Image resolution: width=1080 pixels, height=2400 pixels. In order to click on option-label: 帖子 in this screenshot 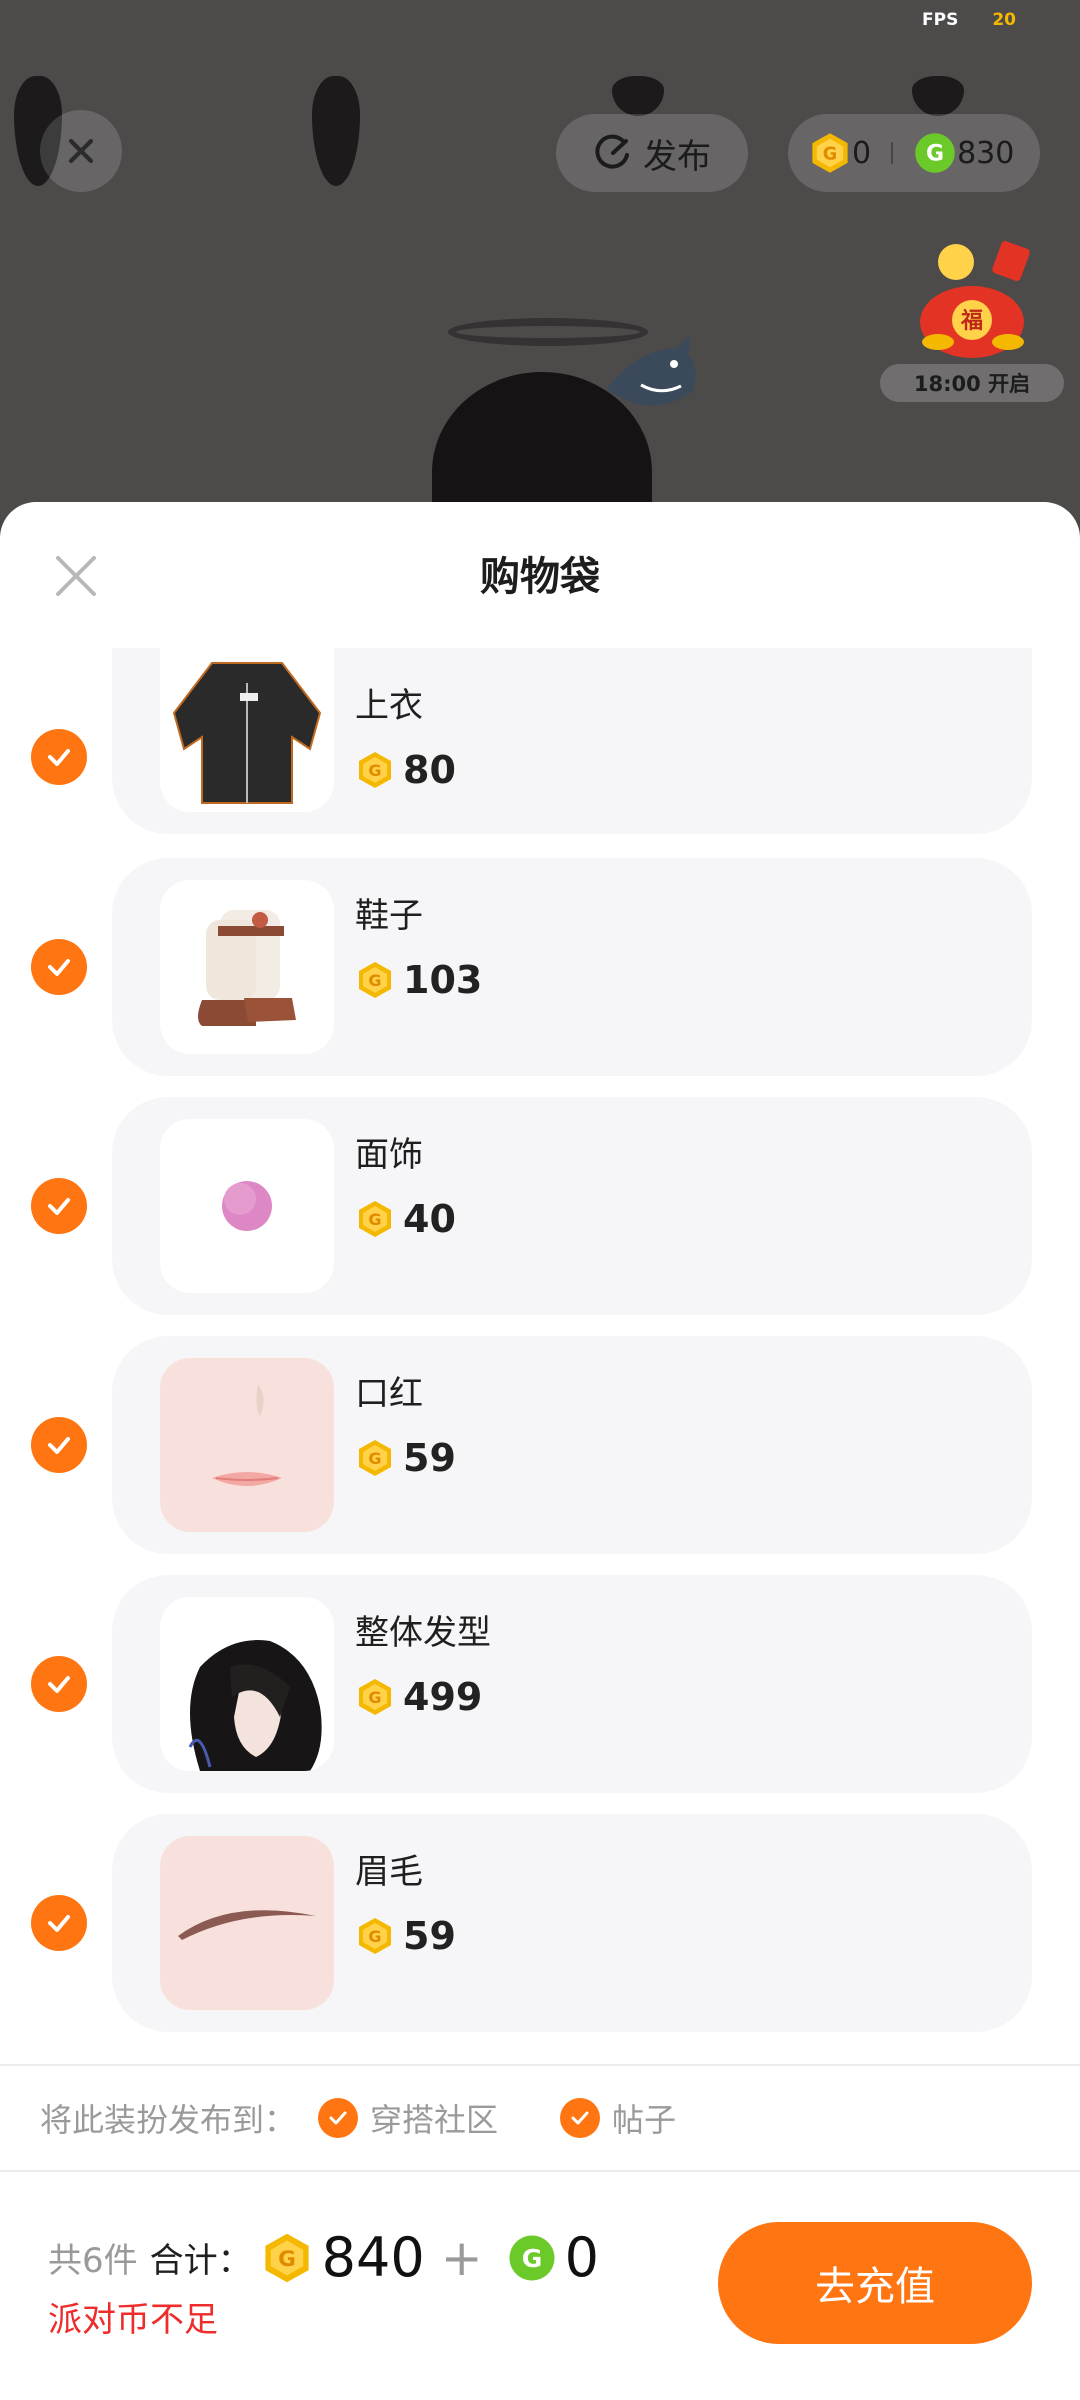, I will do `click(644, 2120)`.